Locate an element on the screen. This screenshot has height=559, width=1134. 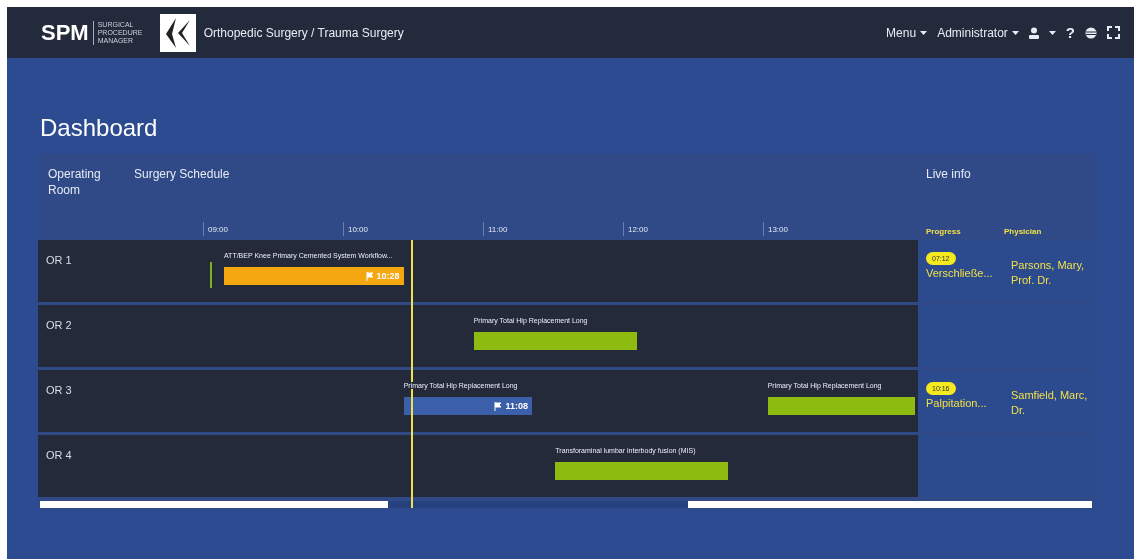
menu-link: Menu is located at coordinates (907, 32).